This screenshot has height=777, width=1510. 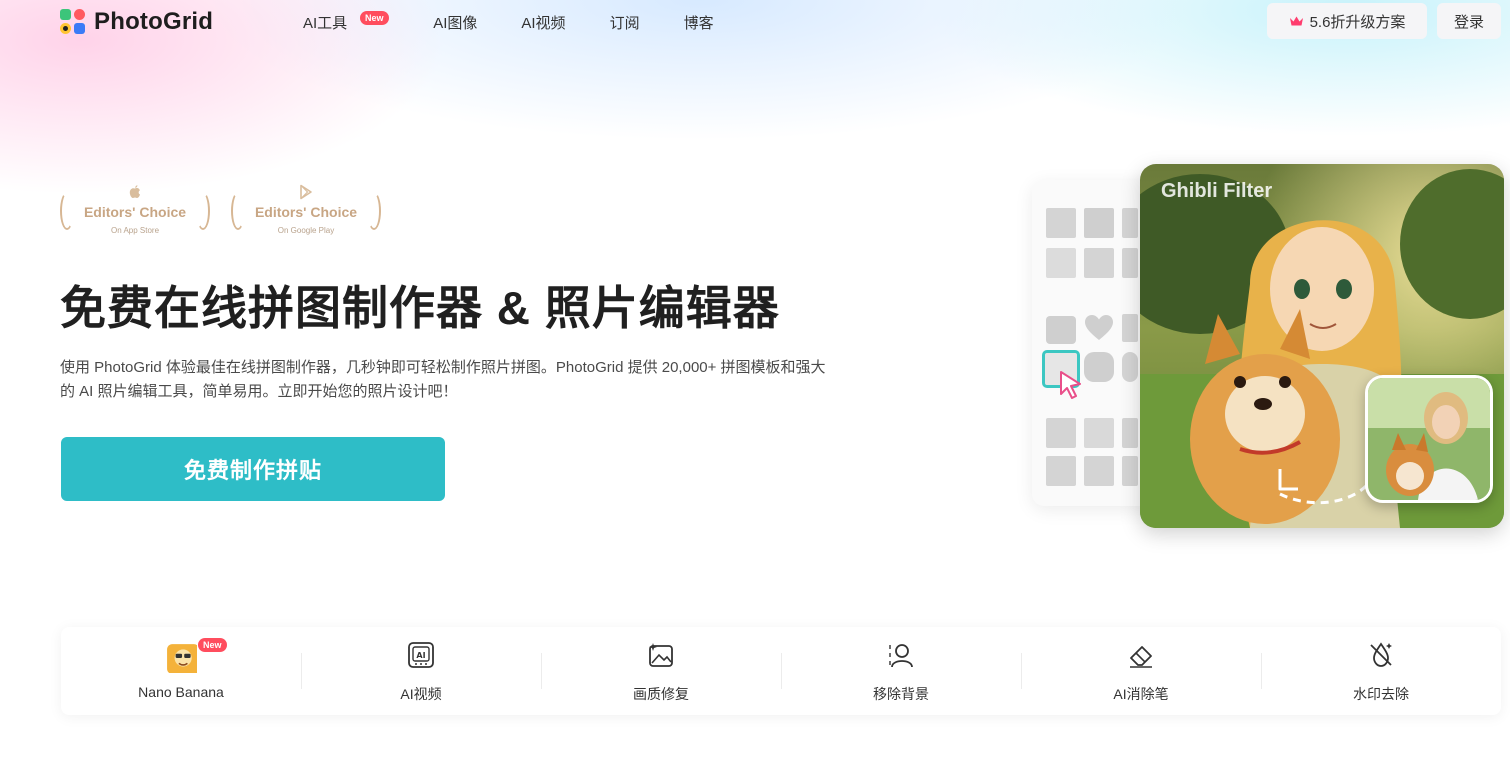 I want to click on tool-remove-background: 移除背景, so click(x=901, y=671).